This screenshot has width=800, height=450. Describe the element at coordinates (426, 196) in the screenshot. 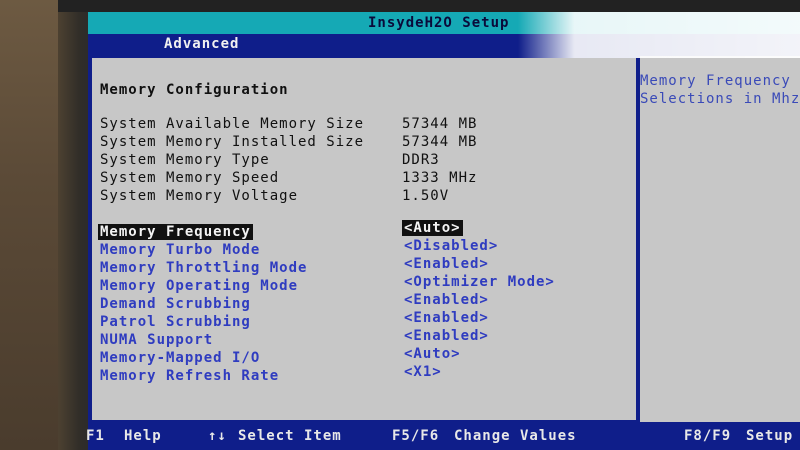

I see `info-value-memory-voltage: 1.50V` at that location.